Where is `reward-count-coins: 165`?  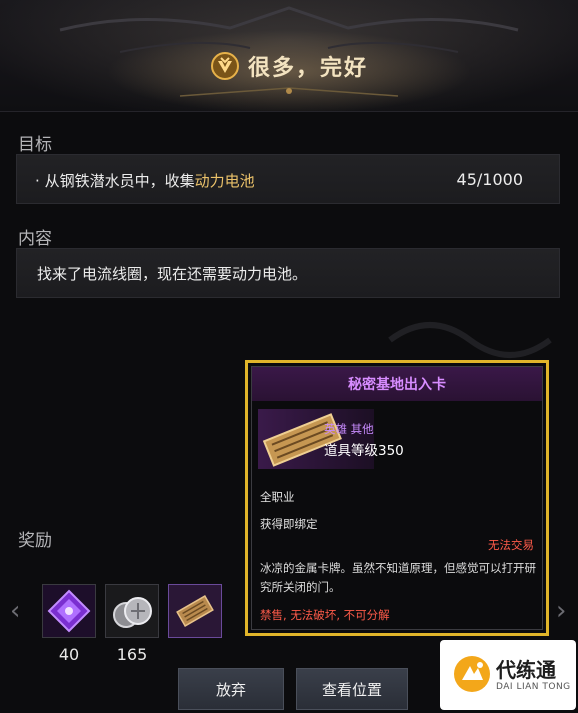 reward-count-coins: 165 is located at coordinates (132, 654).